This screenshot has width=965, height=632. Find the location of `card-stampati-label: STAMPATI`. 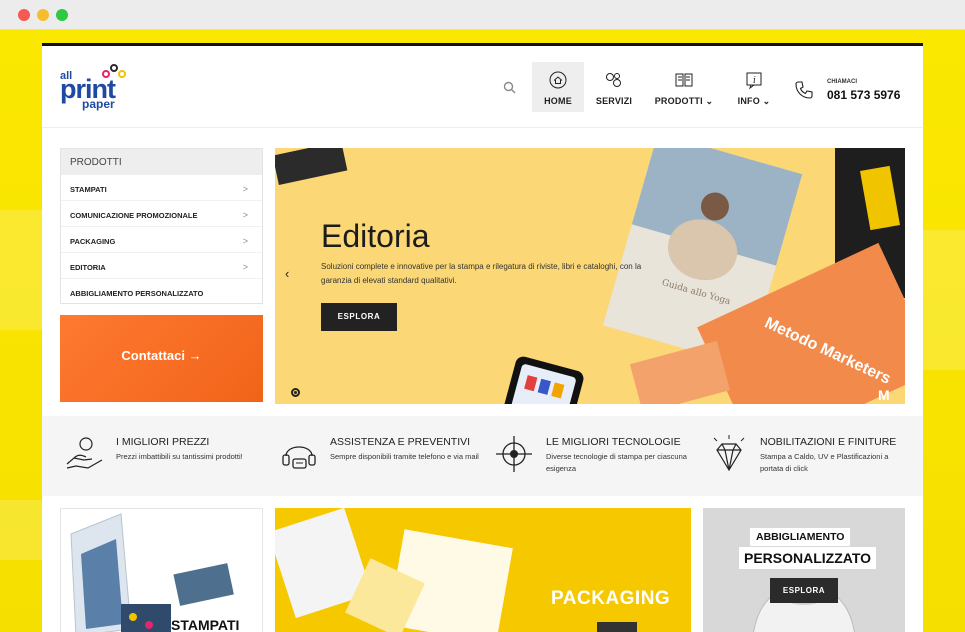

card-stampati-label: STAMPATI is located at coordinates (205, 624).